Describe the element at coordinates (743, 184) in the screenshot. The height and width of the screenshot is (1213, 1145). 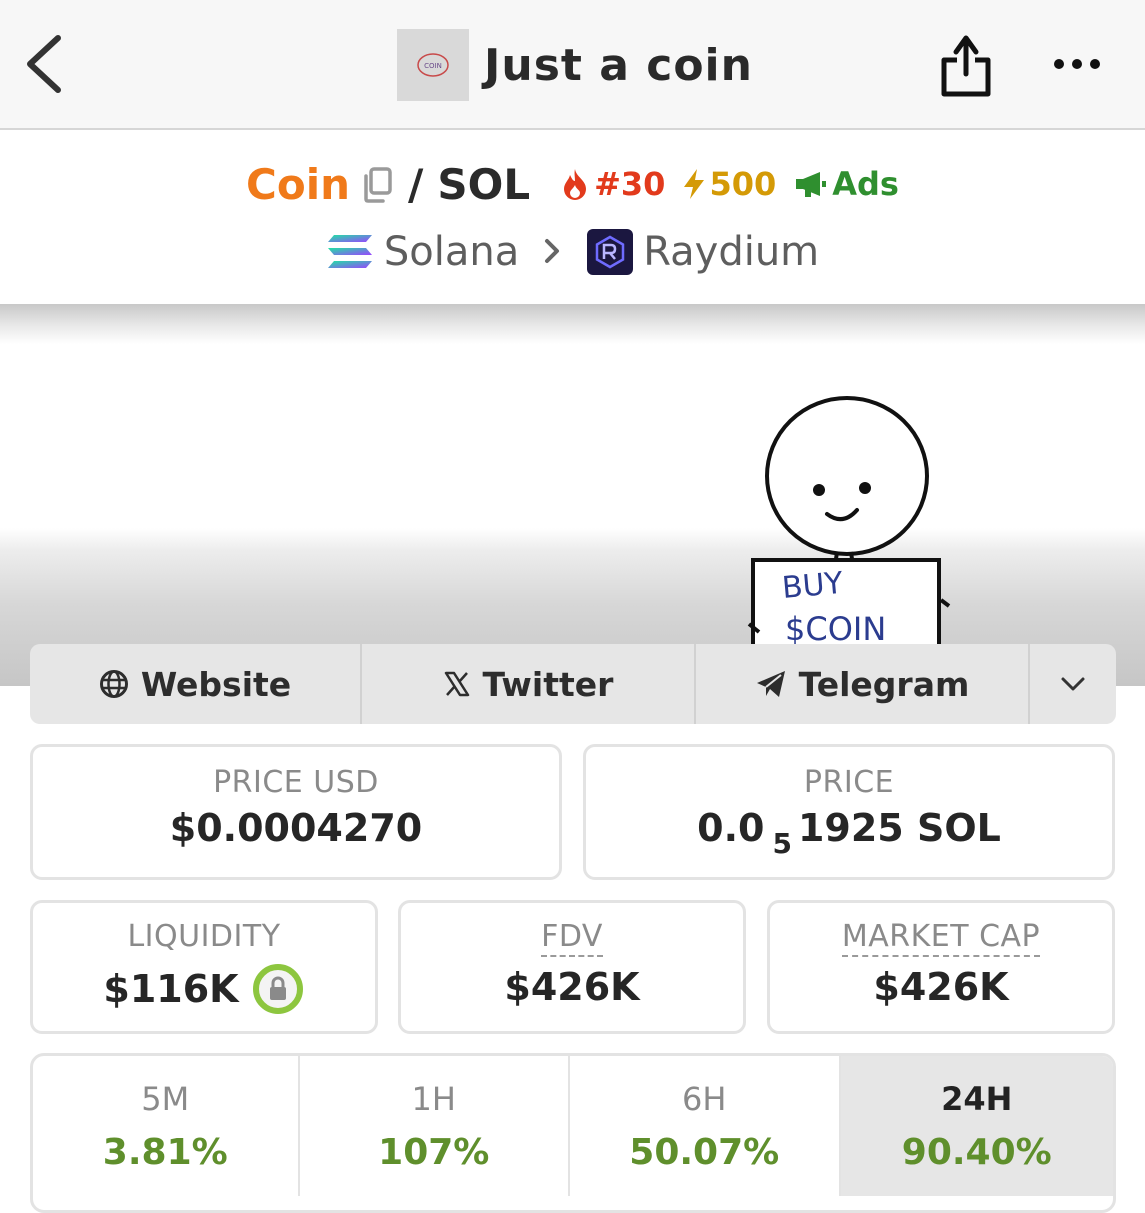
I see `boost-count: 500` at that location.